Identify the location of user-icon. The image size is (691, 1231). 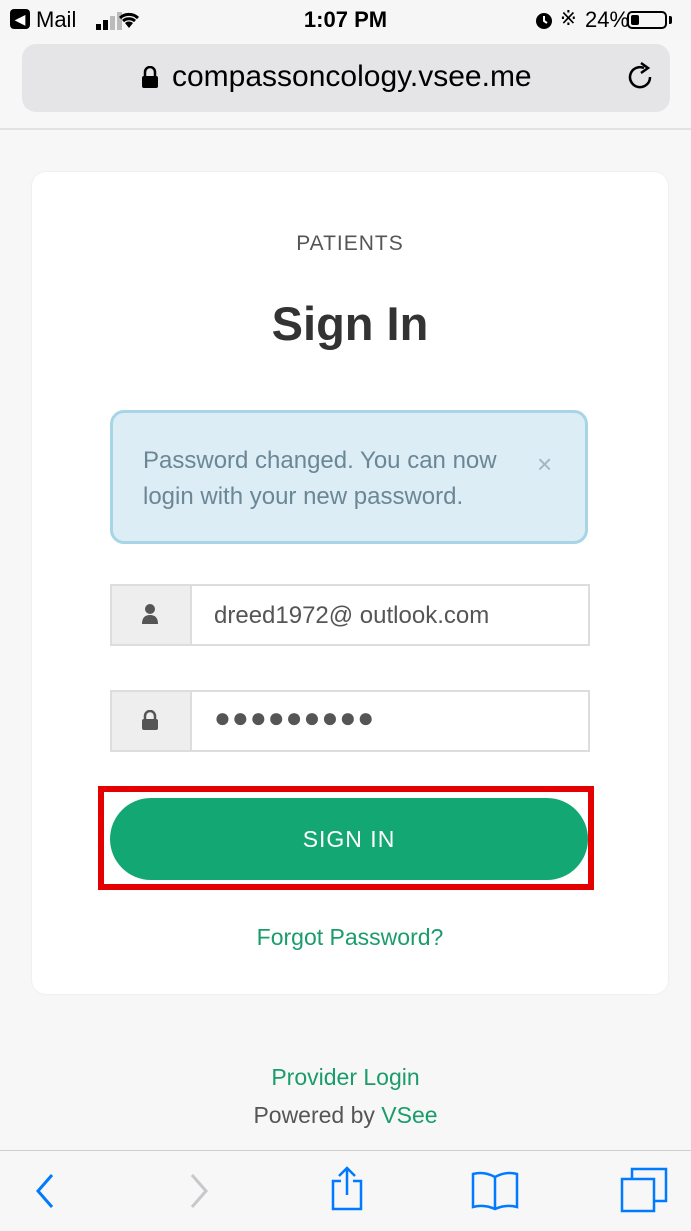
(150, 614).